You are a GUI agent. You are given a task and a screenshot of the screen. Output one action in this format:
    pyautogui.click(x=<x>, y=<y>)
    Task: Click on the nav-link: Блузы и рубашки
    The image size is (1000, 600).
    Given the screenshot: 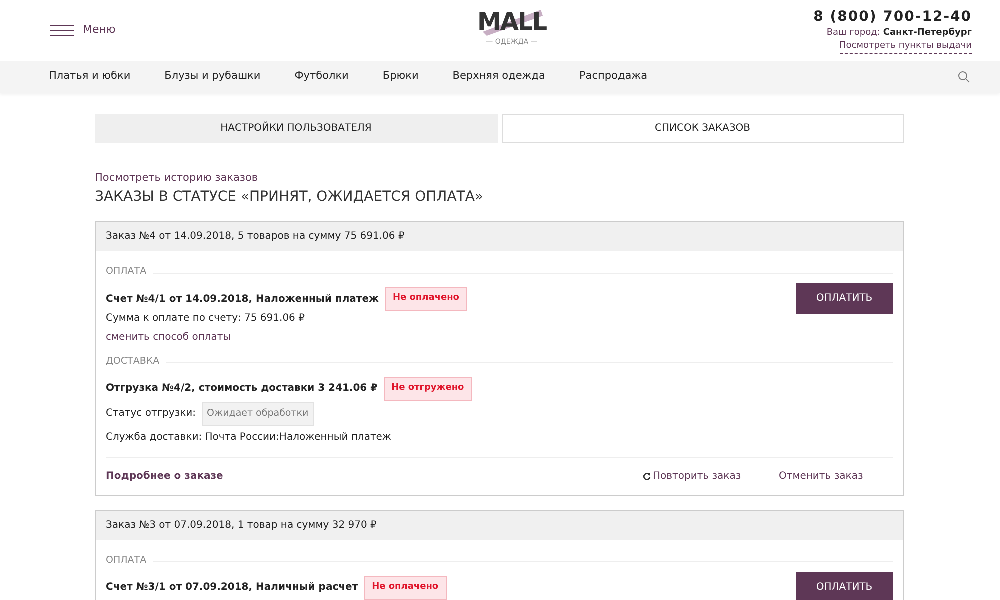 What is the action you would take?
    pyautogui.click(x=212, y=77)
    